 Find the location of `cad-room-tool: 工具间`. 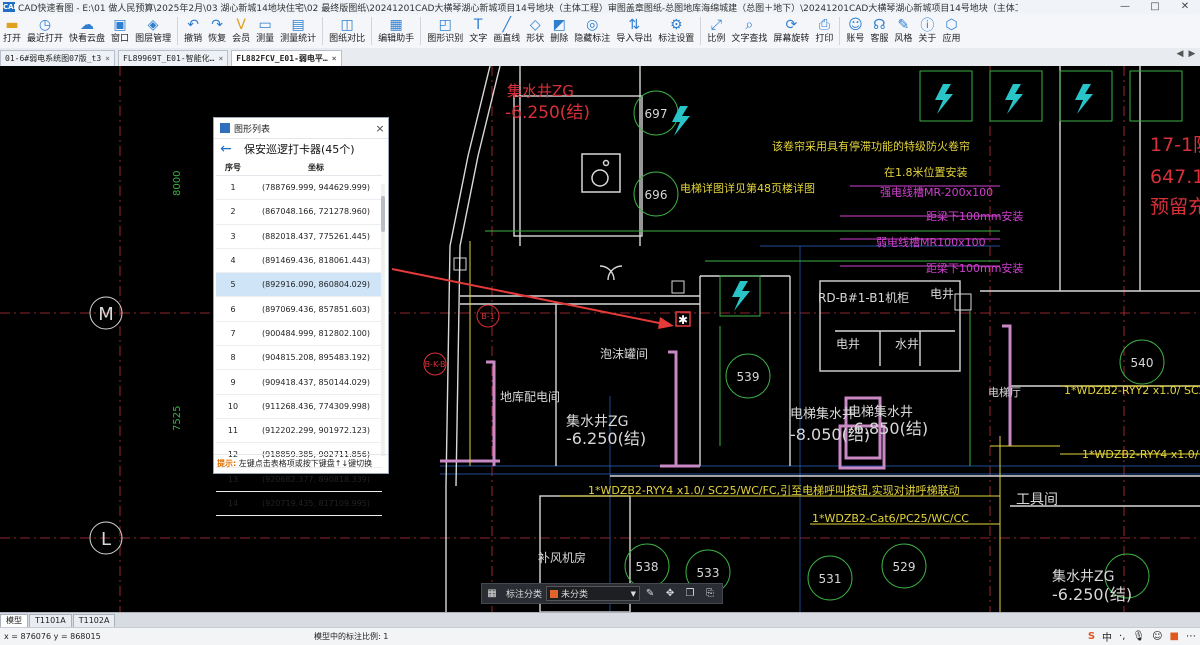

cad-room-tool: 工具间 is located at coordinates (1037, 500).